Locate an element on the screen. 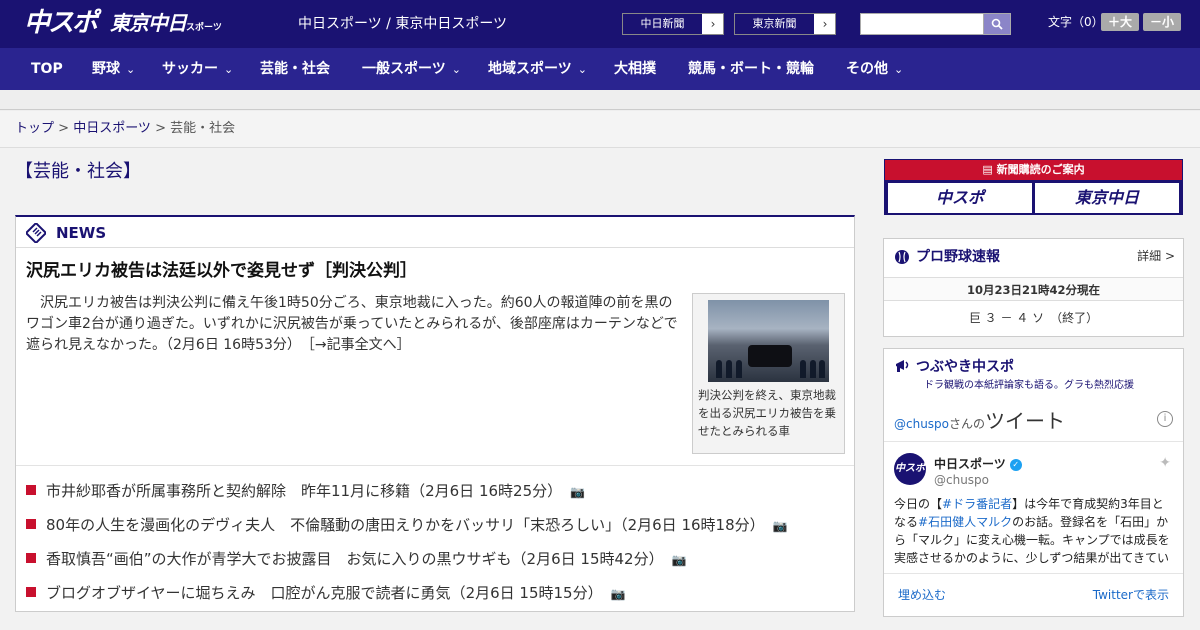 The image size is (1200, 630). nav-item-baseball: 野球 ⌄ is located at coordinates (113, 69).